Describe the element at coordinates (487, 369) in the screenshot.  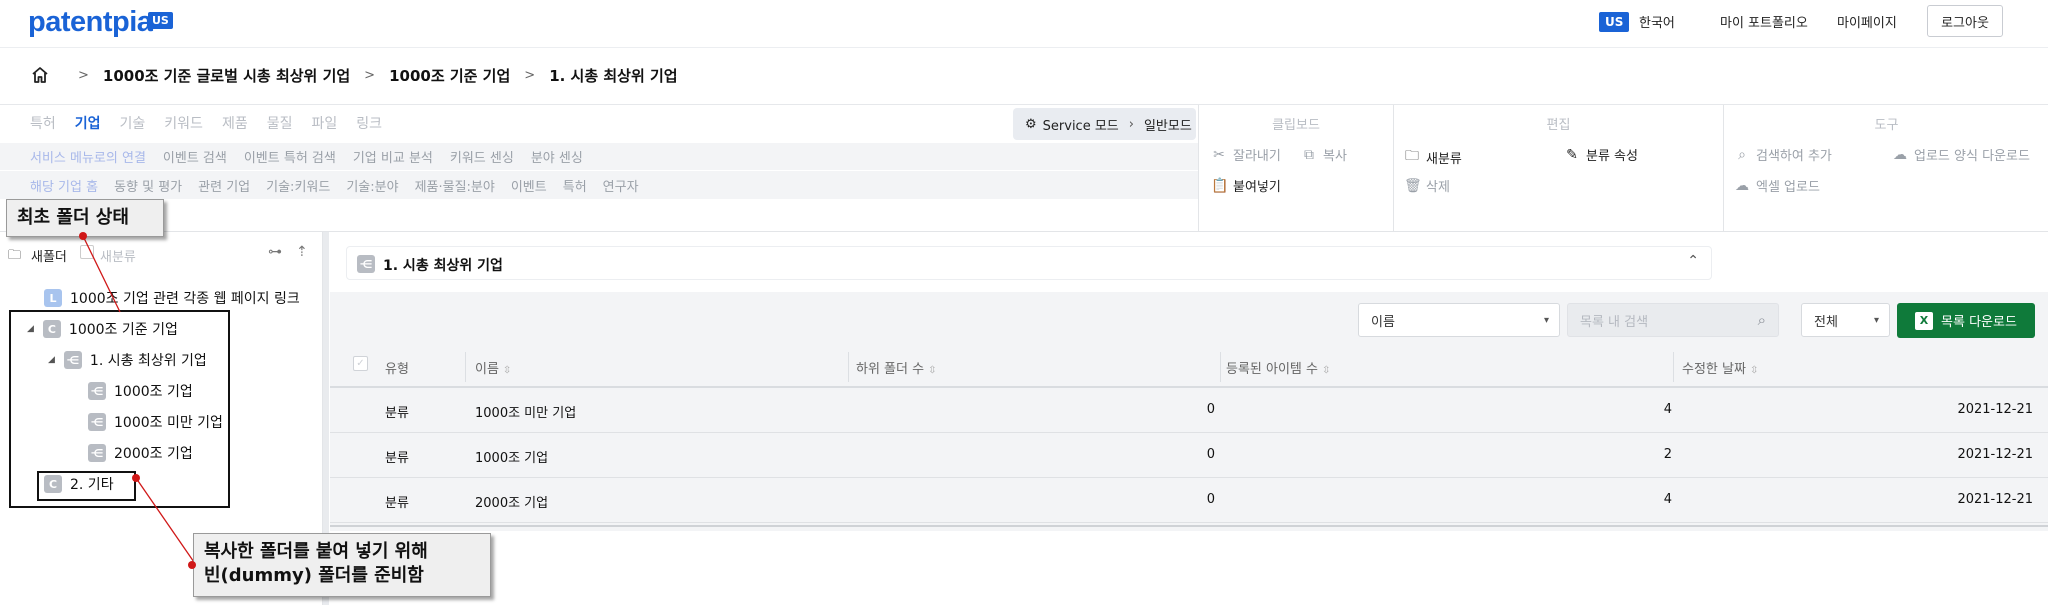
I see `column-label: 이름` at that location.